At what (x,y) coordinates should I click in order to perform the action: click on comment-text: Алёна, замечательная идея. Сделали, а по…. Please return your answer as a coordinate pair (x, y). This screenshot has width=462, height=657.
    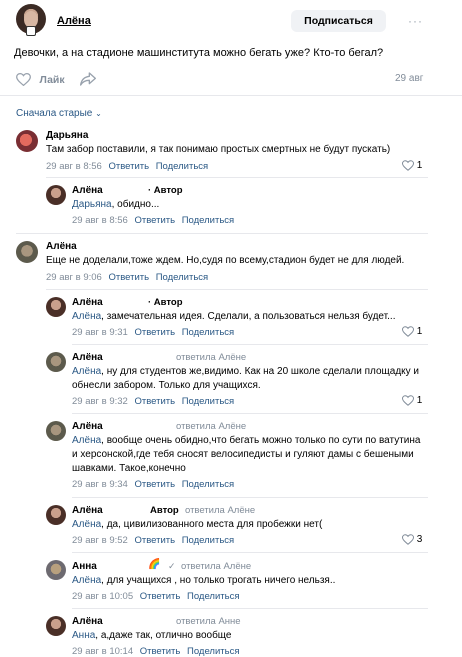
    Looking at the image, I should click on (234, 316).